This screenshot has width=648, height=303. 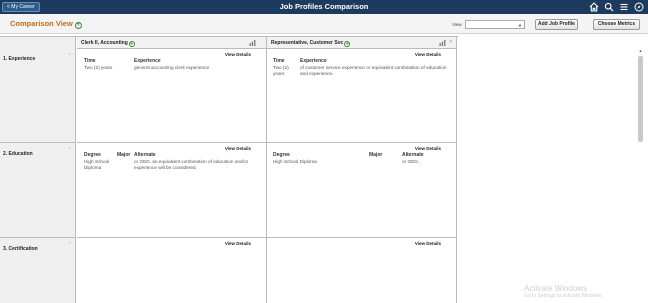 I want to click on view-select: ▼, so click(x=495, y=24).